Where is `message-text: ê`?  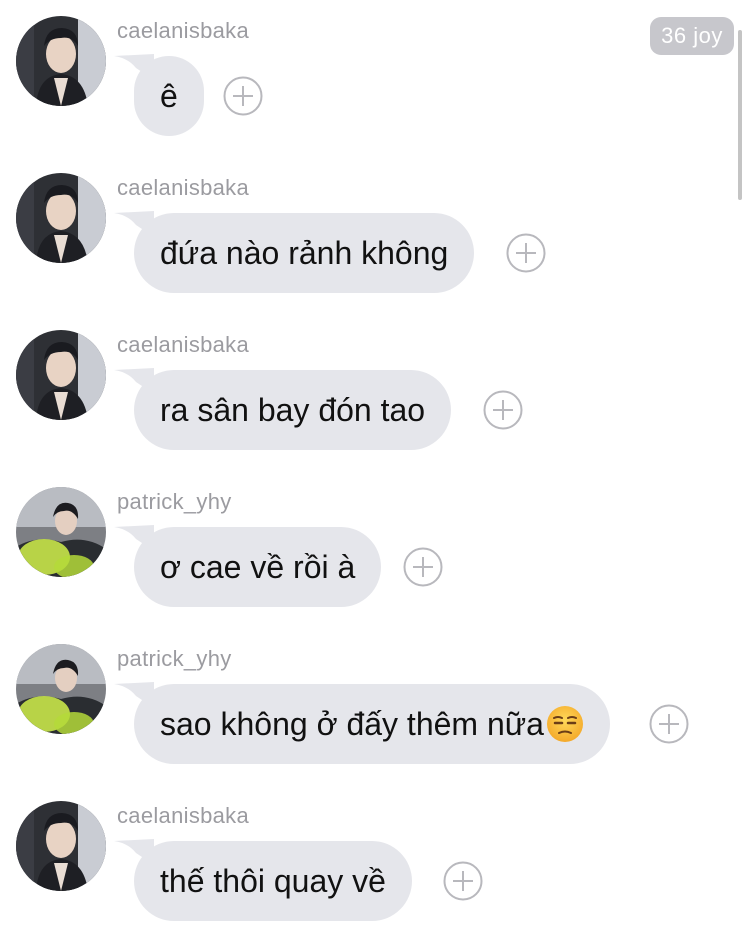 message-text: ê is located at coordinates (169, 95).